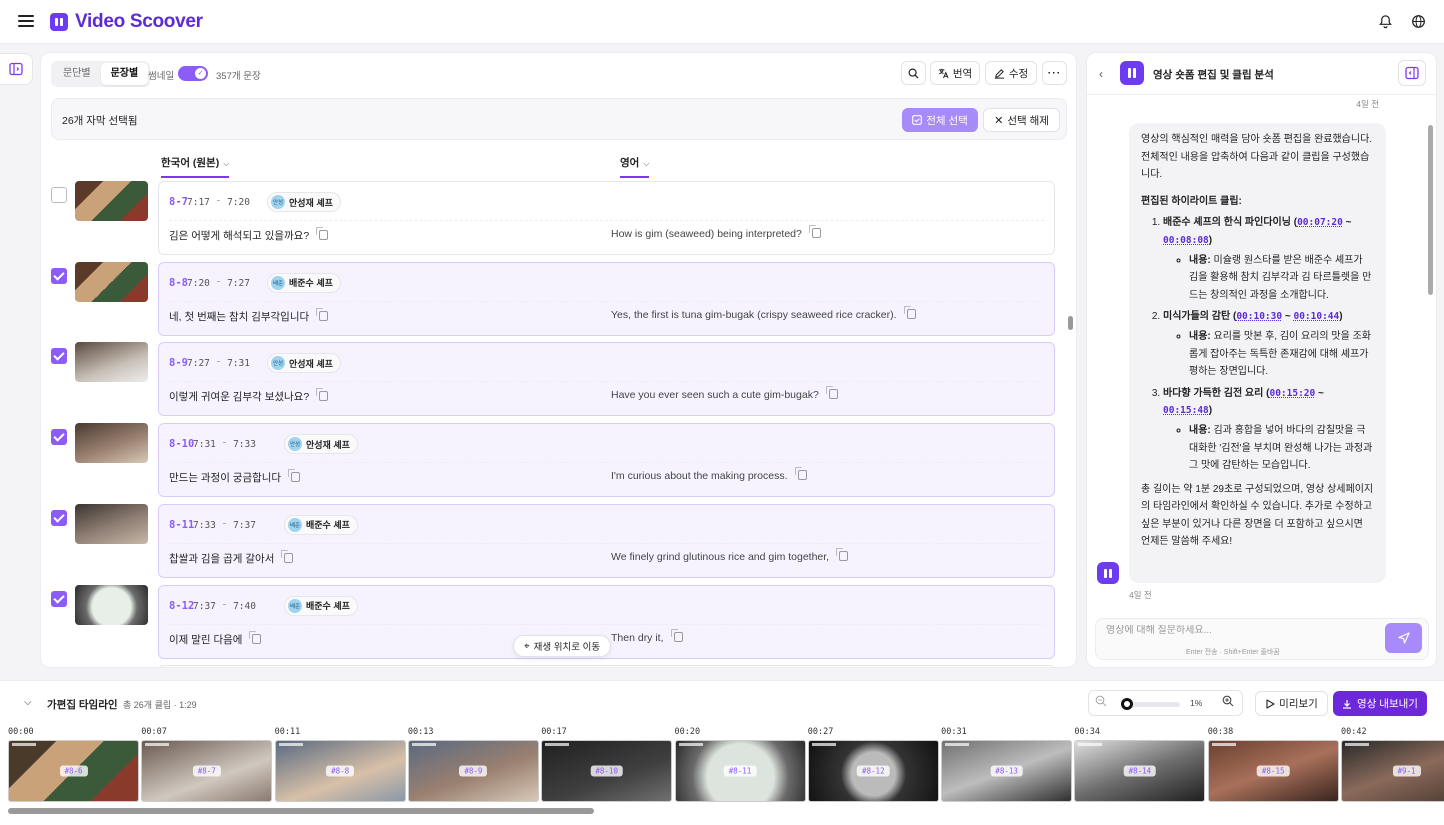 Image resolution: width=1444 pixels, height=825 pixels. I want to click on translated-text: I'm curious about the making process., so click(709, 474).